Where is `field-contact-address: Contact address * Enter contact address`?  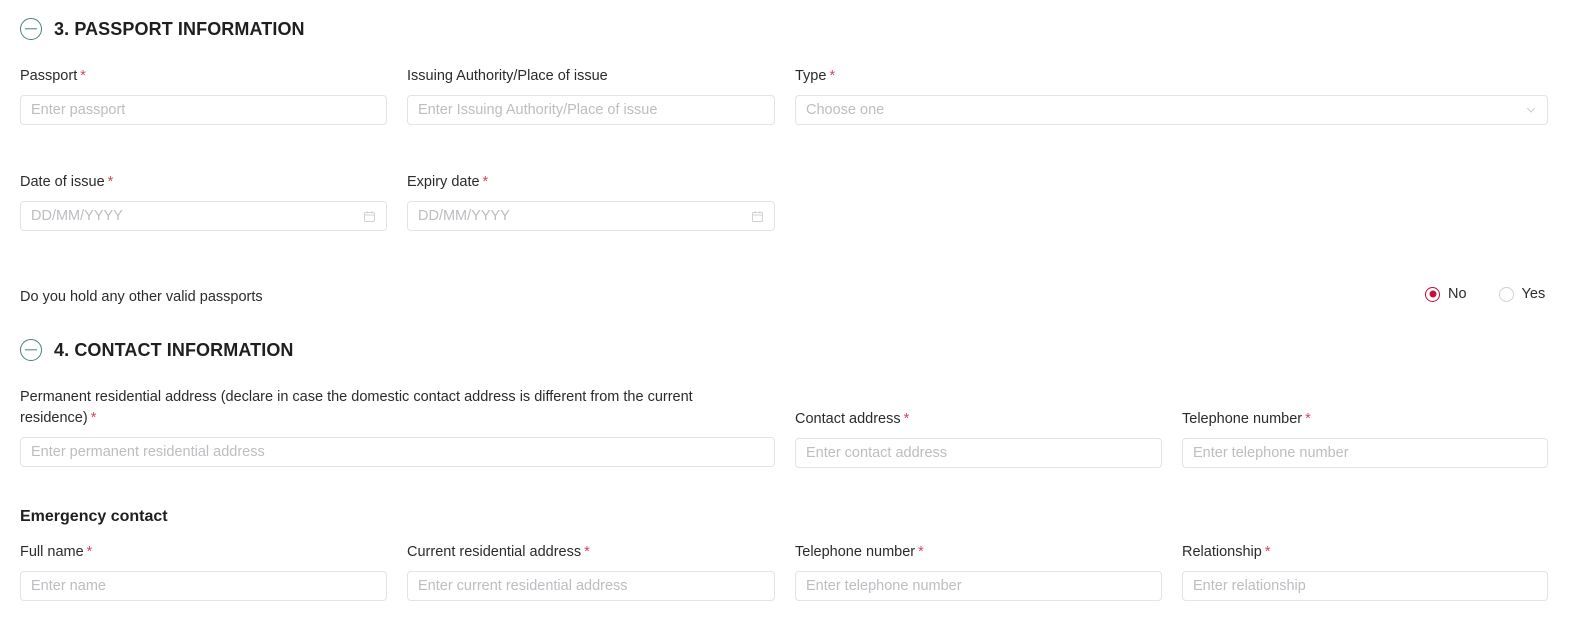 field-contact-address: Contact address * Enter contact address is located at coordinates (978, 438).